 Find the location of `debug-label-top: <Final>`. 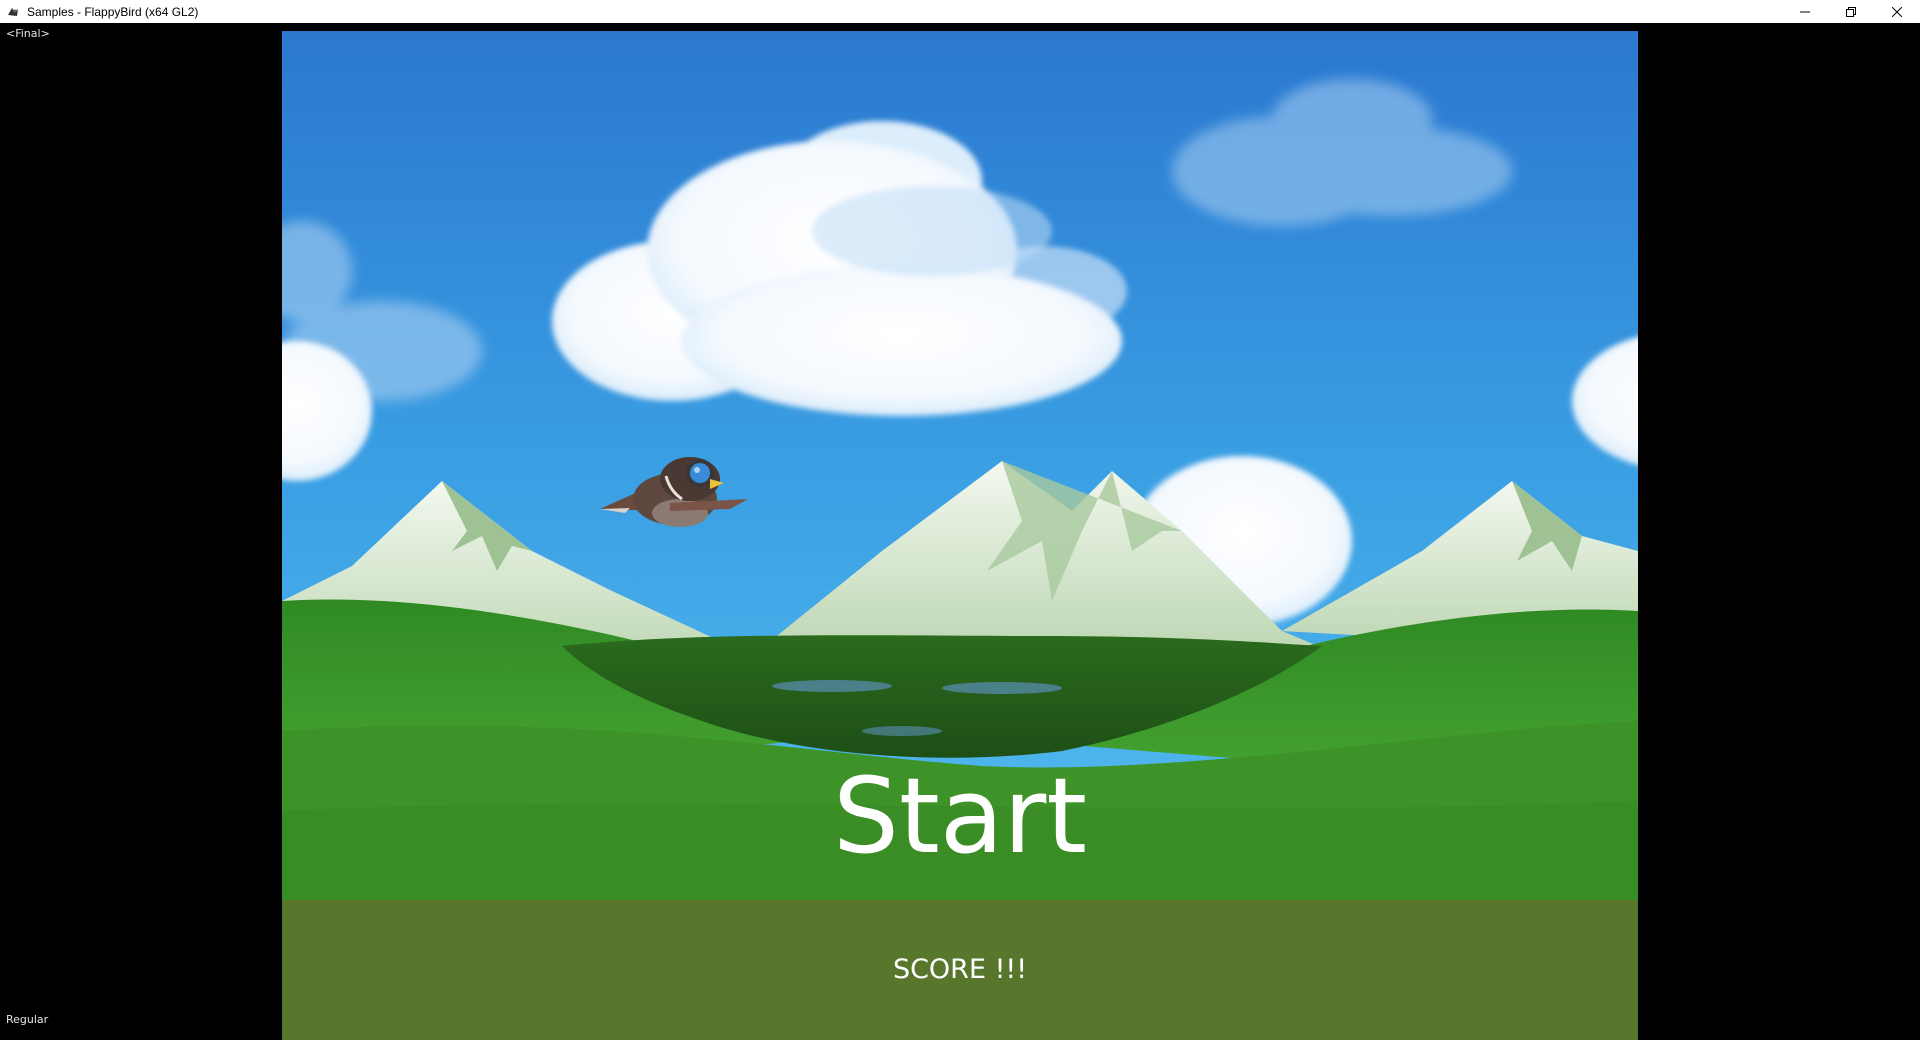

debug-label-top: <Final> is located at coordinates (28, 33).